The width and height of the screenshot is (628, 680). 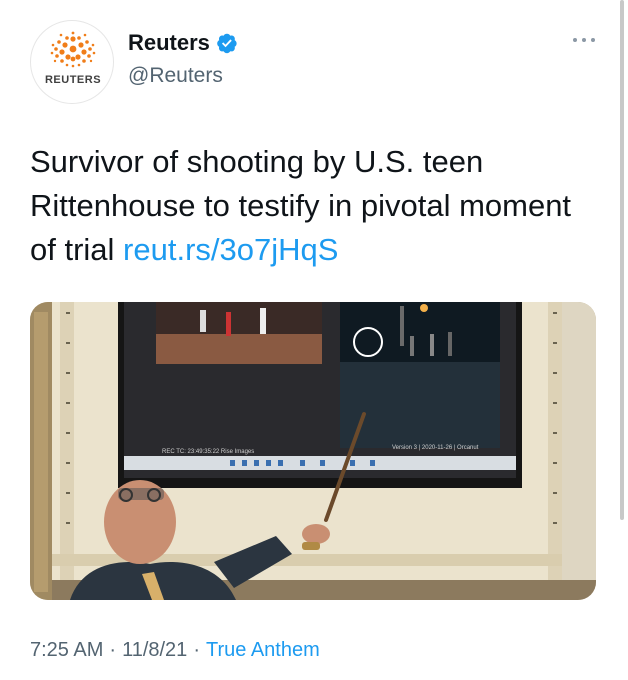 I want to click on avatar: REUTERS, so click(x=72, y=62).